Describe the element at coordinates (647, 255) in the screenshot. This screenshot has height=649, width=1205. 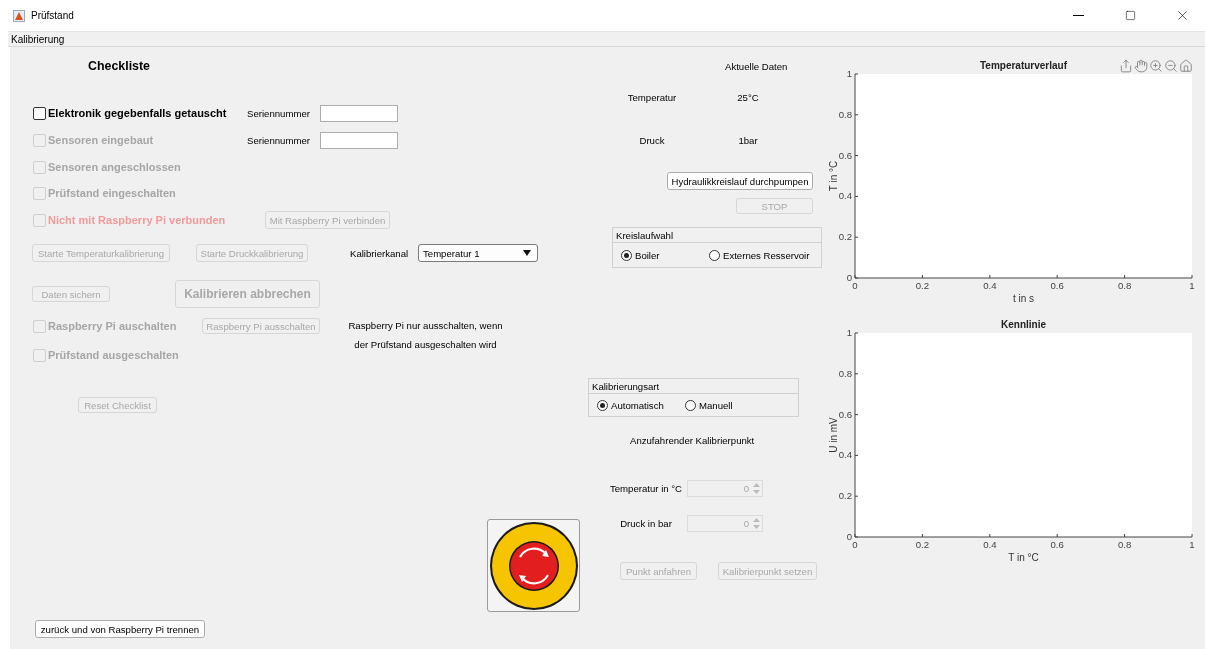
I see `radio-label: Boiler` at that location.